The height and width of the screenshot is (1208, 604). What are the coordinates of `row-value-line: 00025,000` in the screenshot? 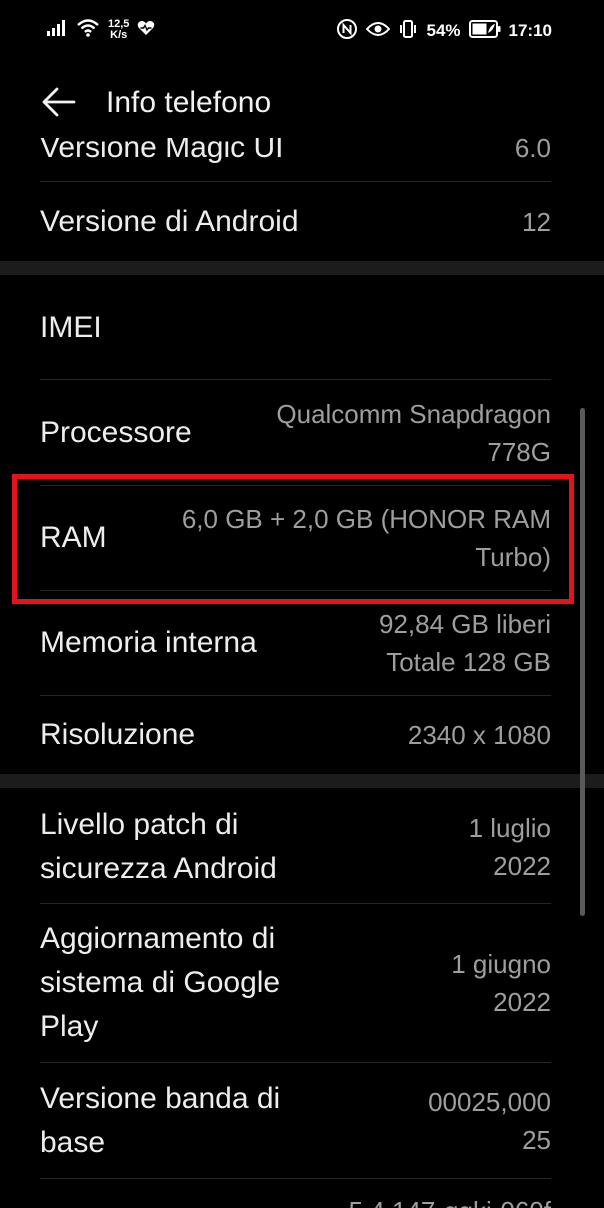 It's located at (489, 1102).